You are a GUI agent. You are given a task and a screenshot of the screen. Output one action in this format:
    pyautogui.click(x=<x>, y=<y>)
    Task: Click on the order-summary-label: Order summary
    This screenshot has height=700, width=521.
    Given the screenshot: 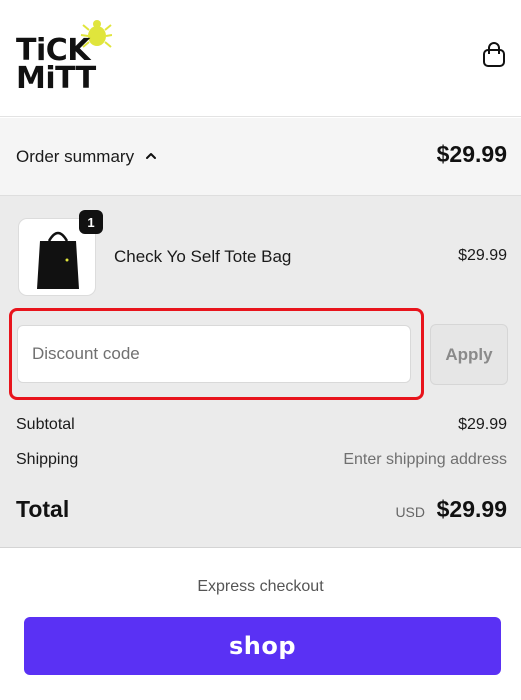 What is the action you would take?
    pyautogui.click(x=75, y=156)
    